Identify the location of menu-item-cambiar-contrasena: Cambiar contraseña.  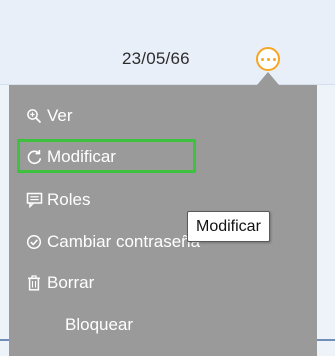
(163, 242).